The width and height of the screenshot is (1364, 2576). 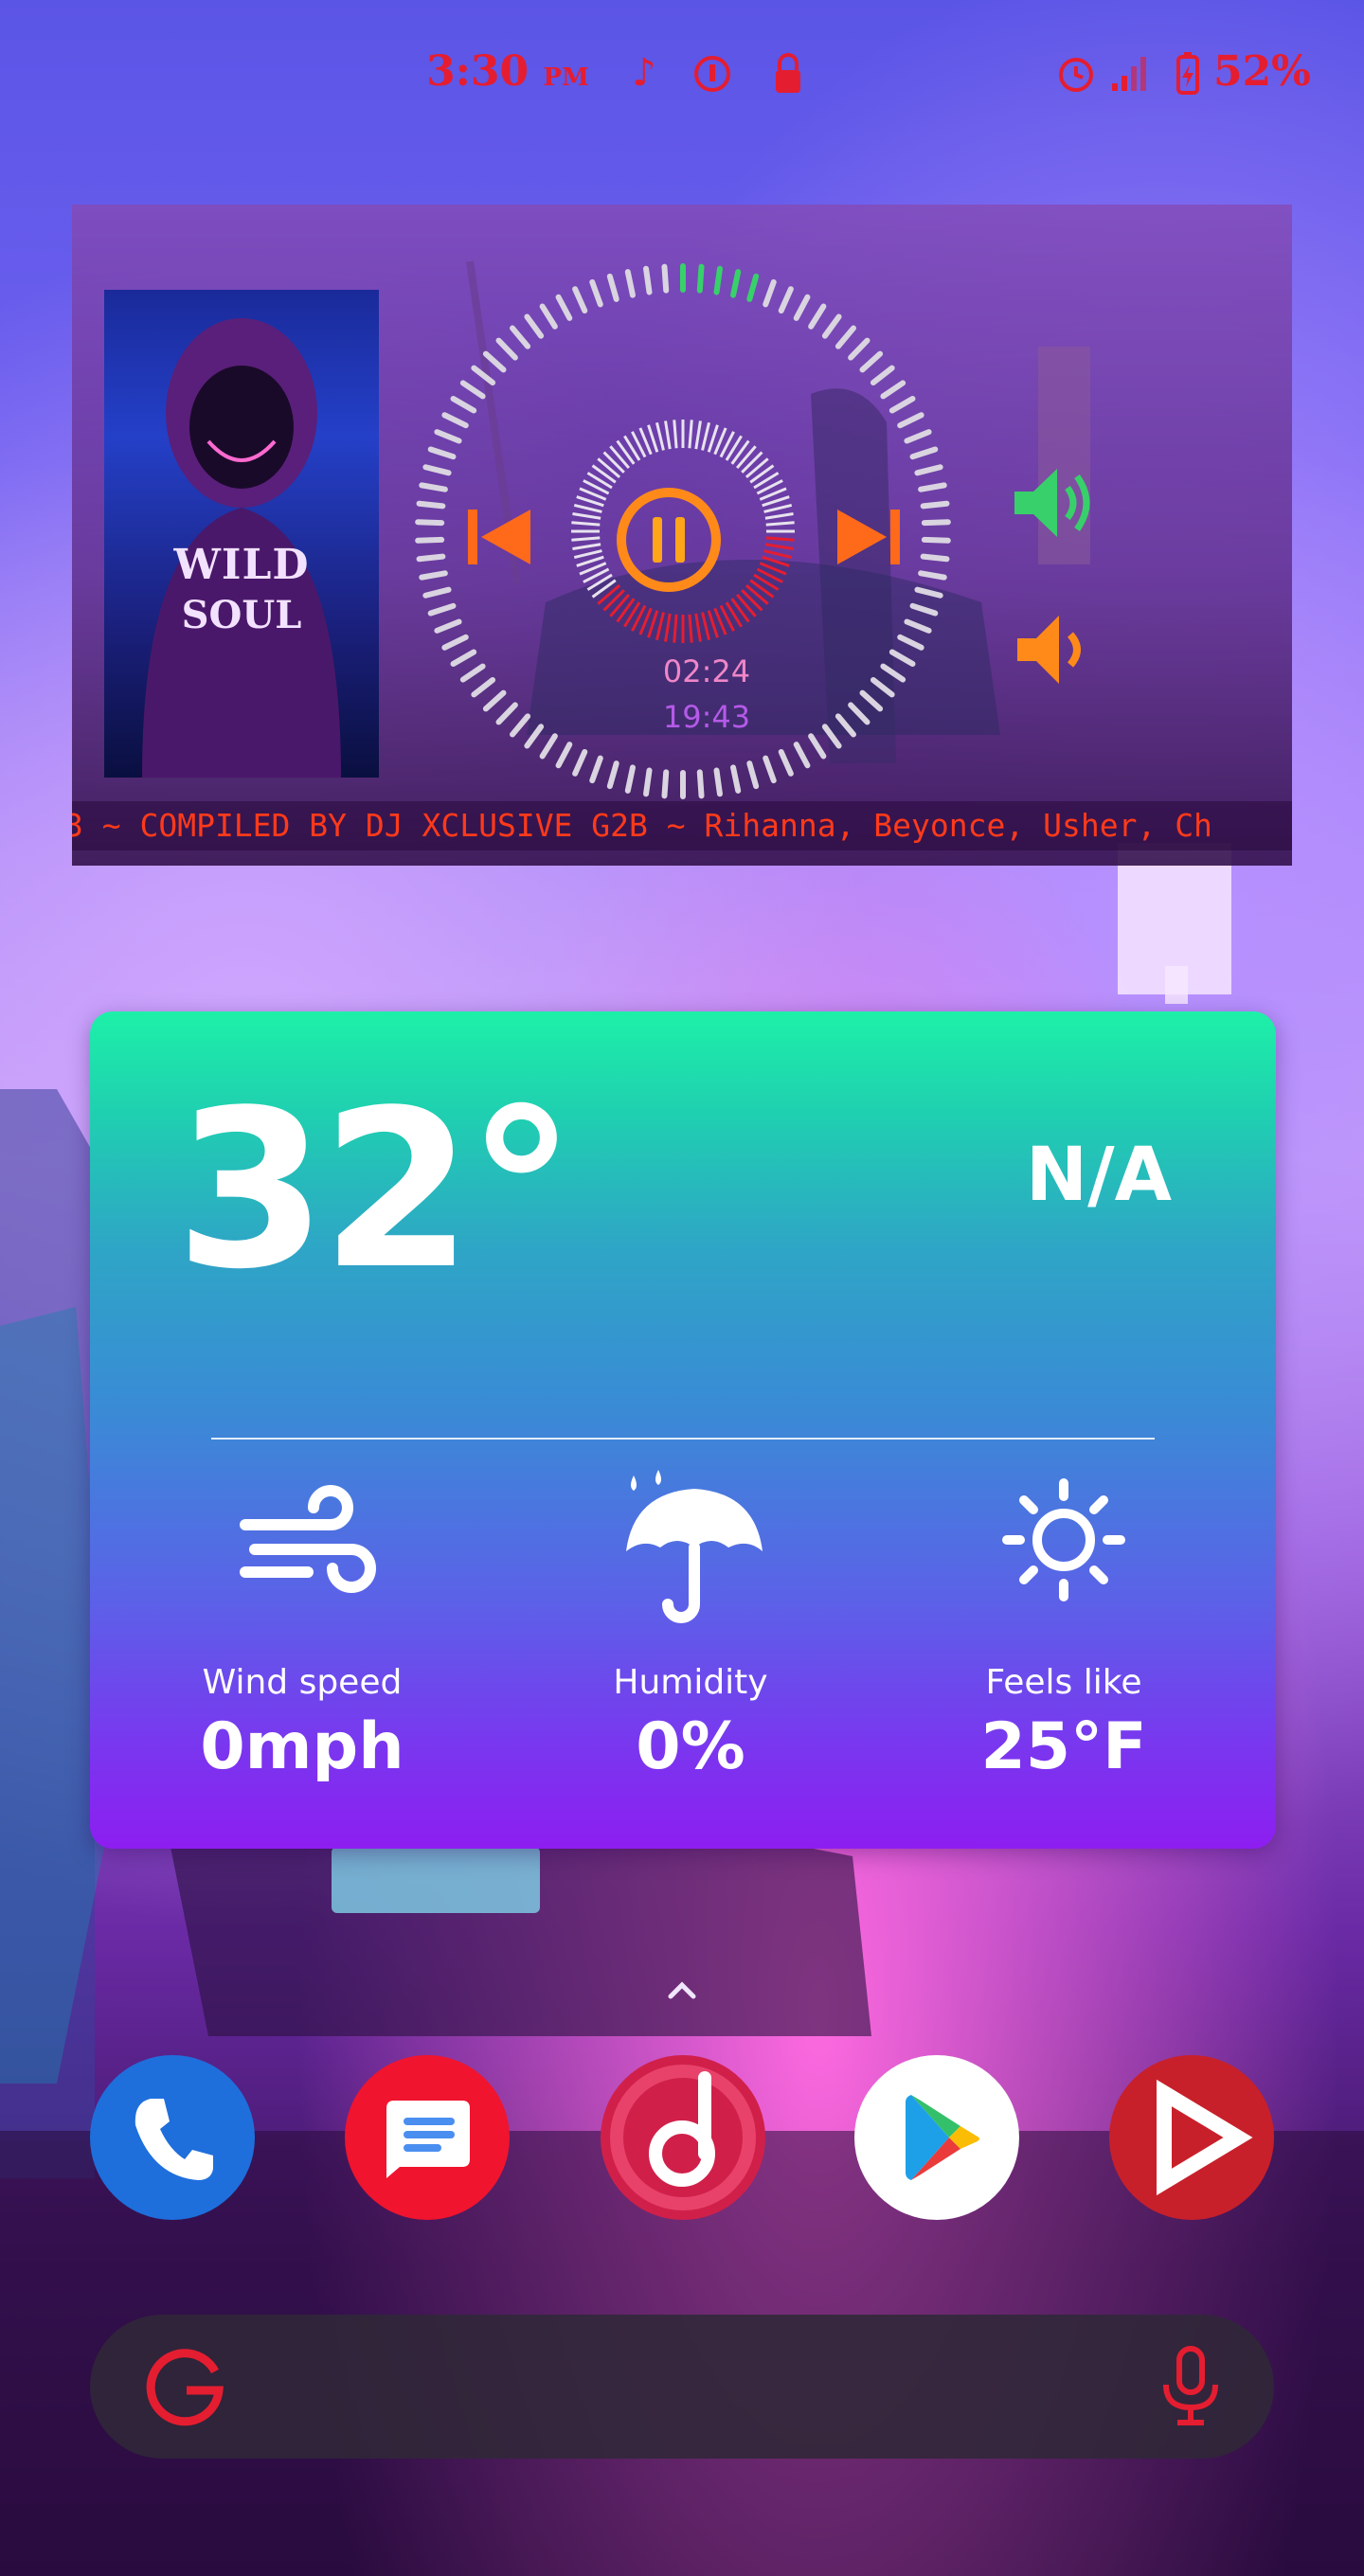 What do you see at coordinates (706, 717) in the screenshot?
I see `total-time: 19:43` at bounding box center [706, 717].